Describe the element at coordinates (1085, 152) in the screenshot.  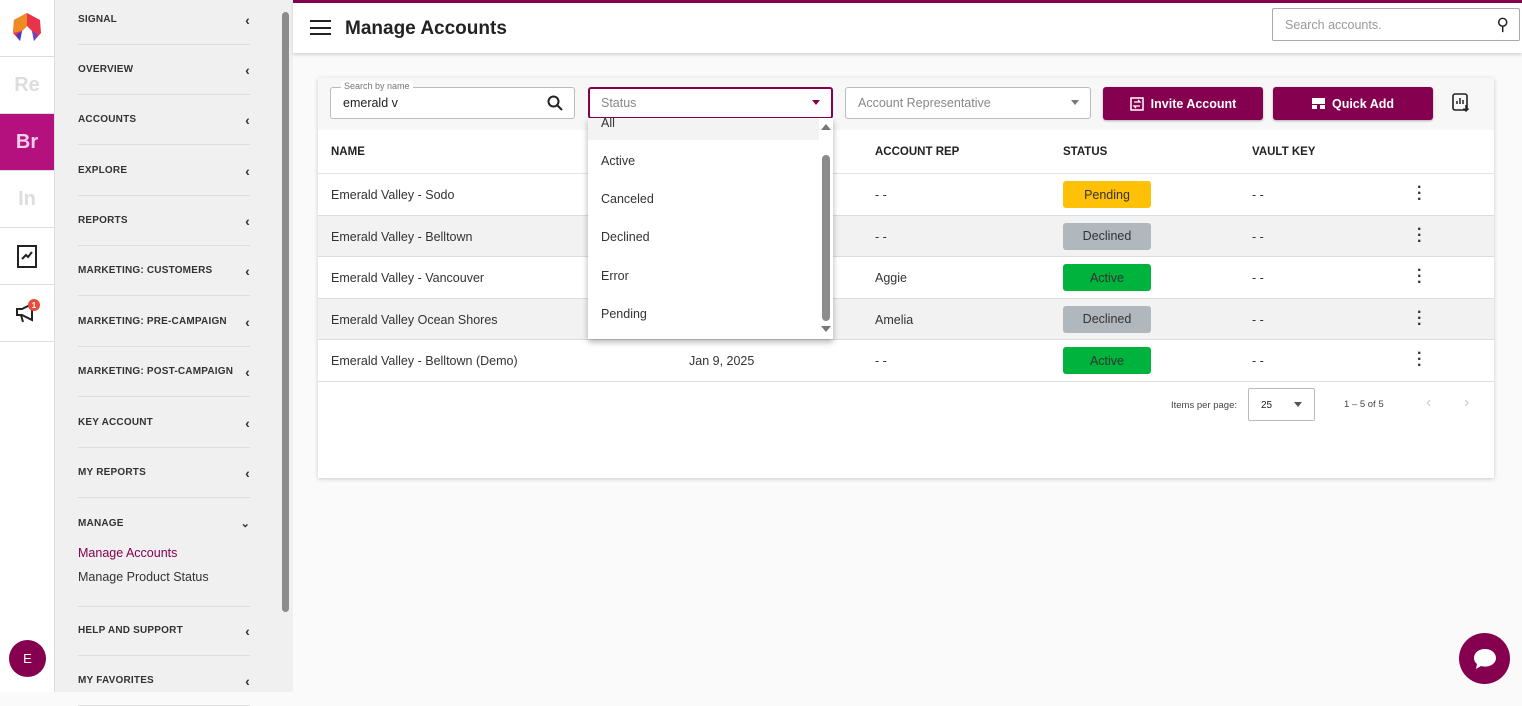
I see `column-header-status: STATUS` at that location.